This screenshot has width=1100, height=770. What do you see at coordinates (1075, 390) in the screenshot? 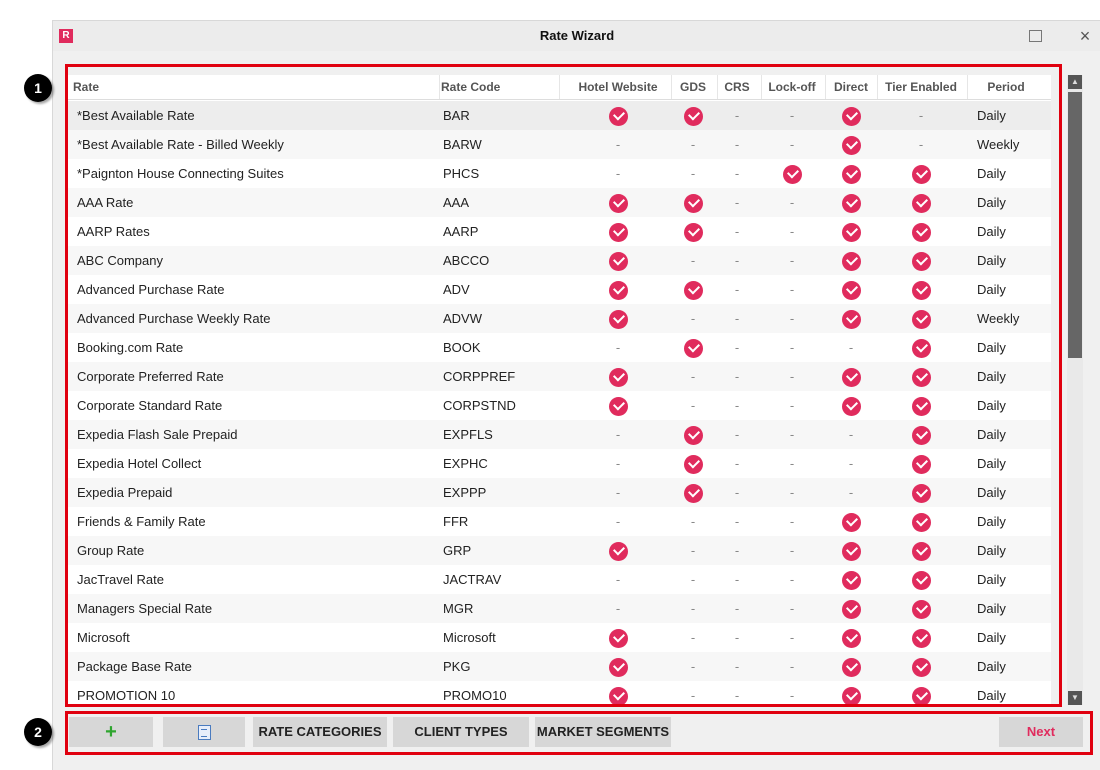
I see `vertical-scrollbar: ▲ ▼` at bounding box center [1075, 390].